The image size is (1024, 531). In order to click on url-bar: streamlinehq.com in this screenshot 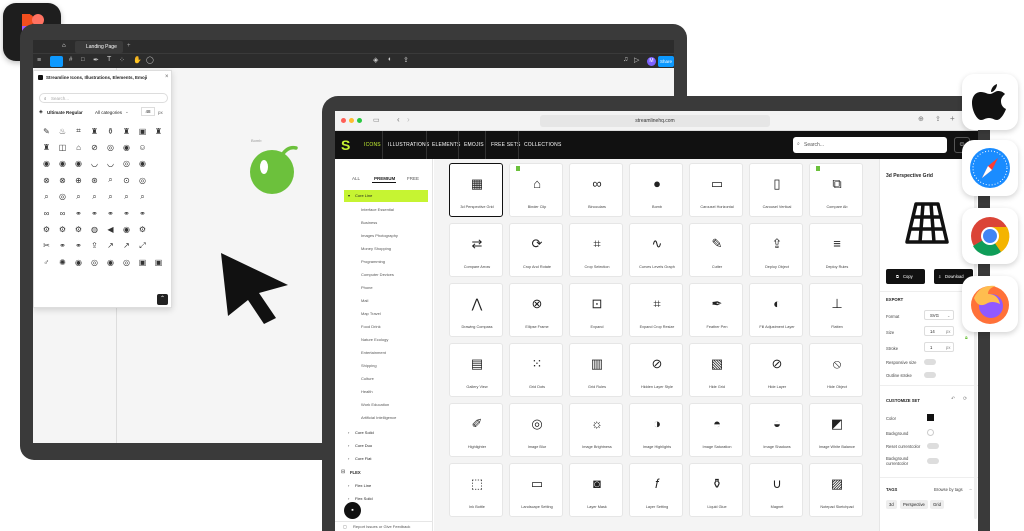, I will do `click(655, 121)`.